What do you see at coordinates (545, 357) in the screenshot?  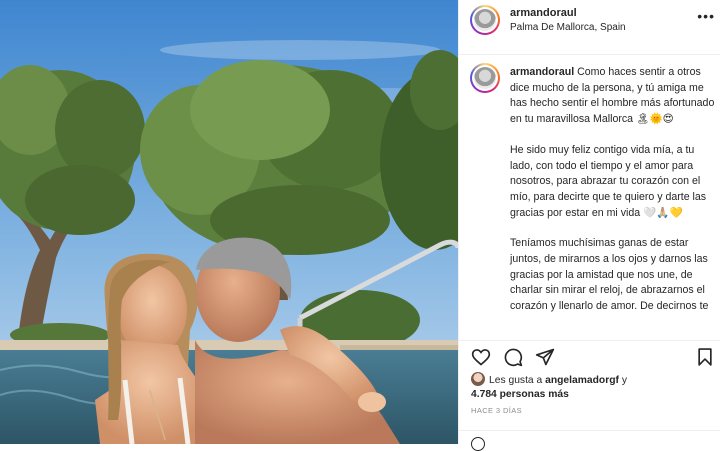 I see `share-icon` at bounding box center [545, 357].